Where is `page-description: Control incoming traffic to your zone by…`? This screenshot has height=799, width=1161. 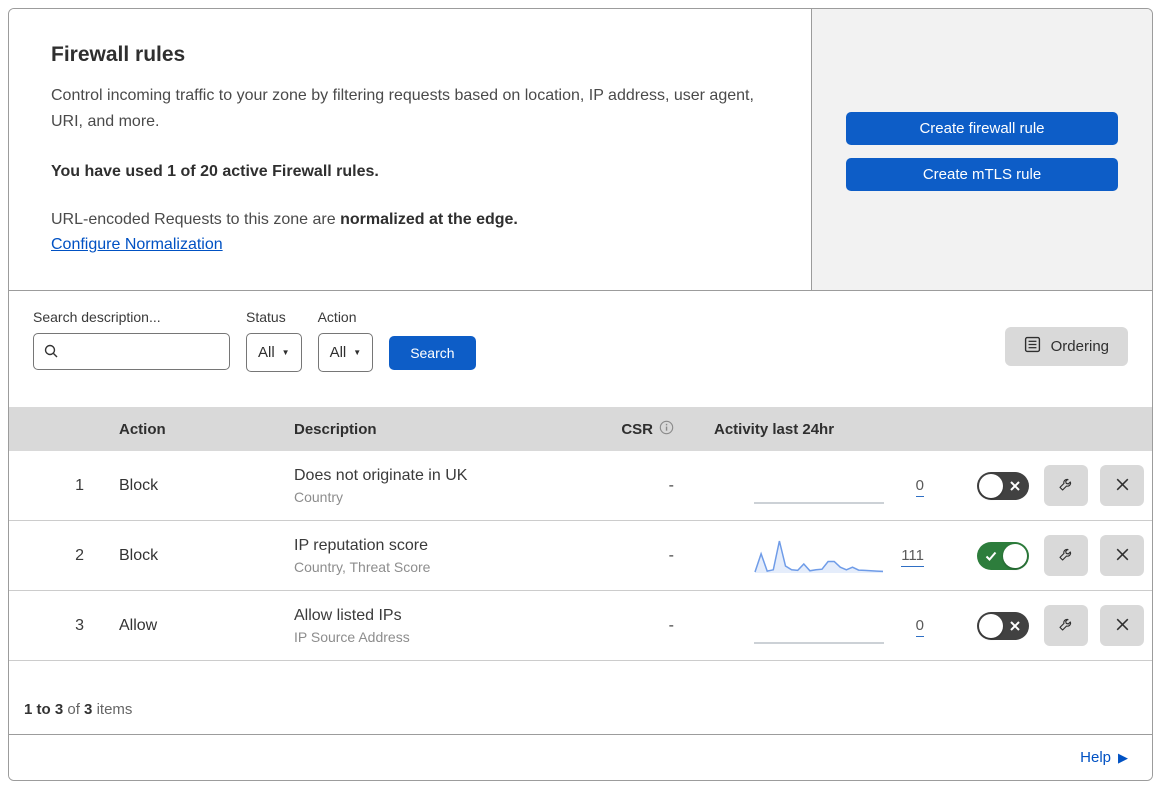
page-description: Control incoming traffic to your zone by… is located at coordinates (402, 108).